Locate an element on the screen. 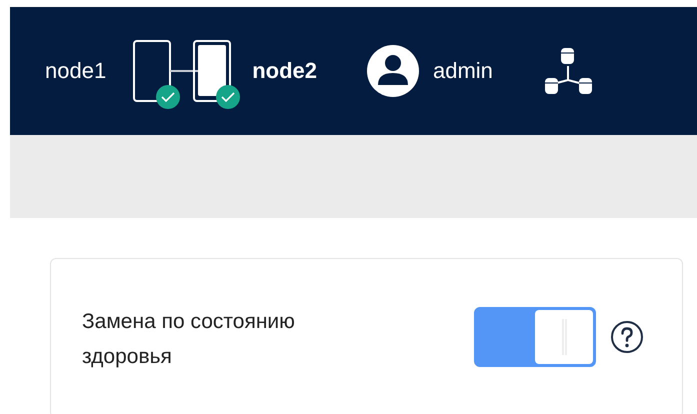 This screenshot has height=414, width=697. help-icon is located at coordinates (627, 337).